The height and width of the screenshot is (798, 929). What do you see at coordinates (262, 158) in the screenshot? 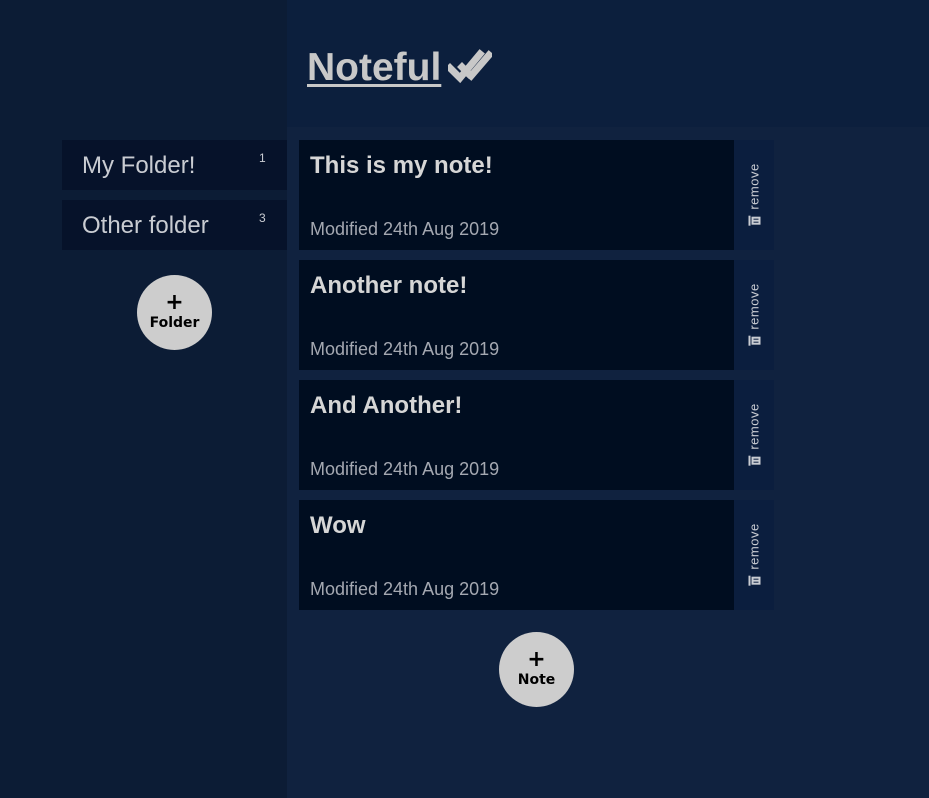
I see `folder-note-count: 1` at bounding box center [262, 158].